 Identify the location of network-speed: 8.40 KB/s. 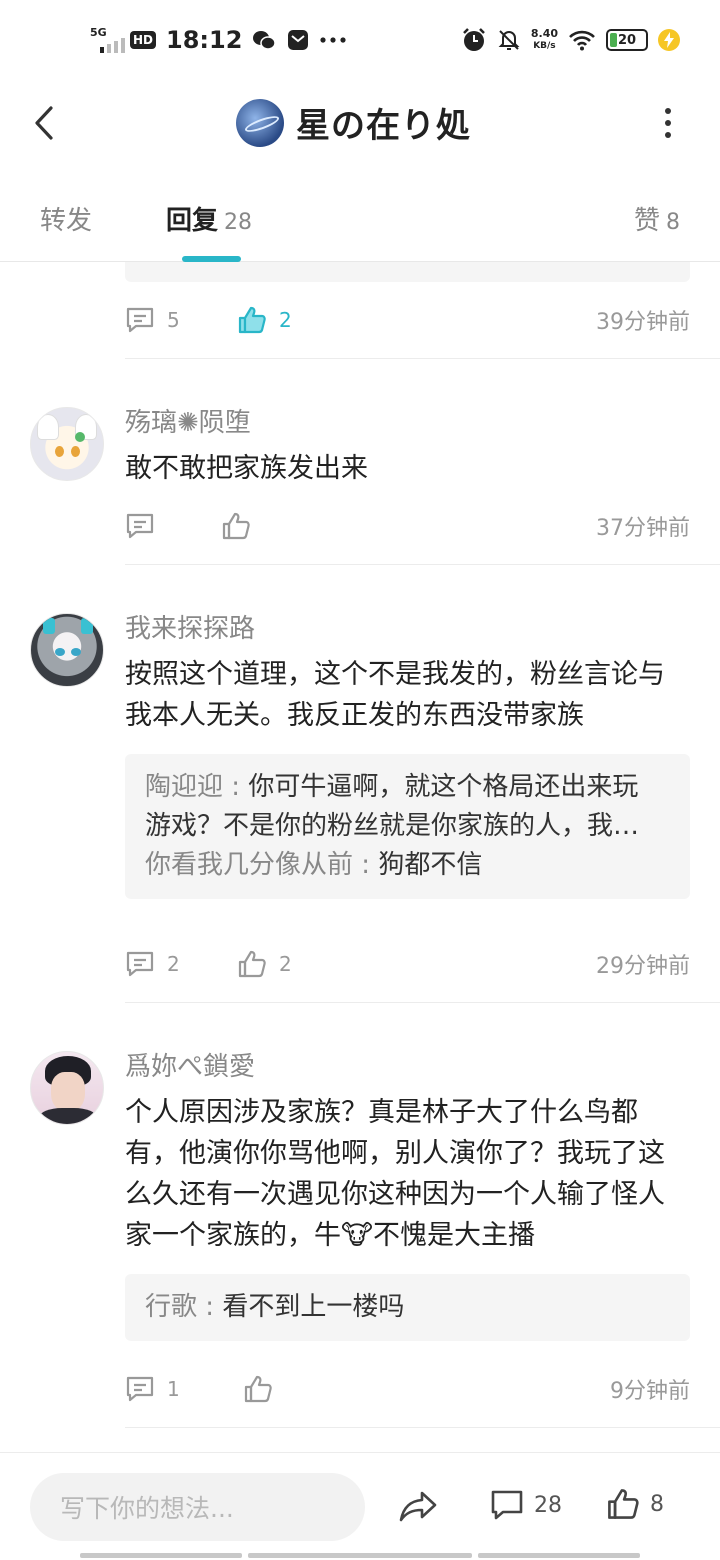
(544, 39).